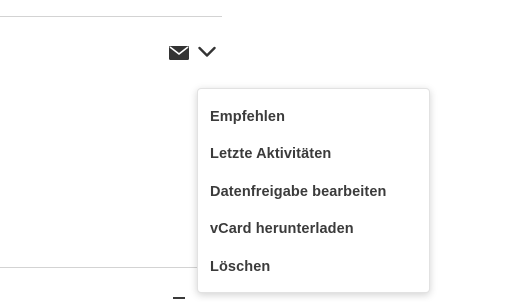  Describe the element at coordinates (111, 16) in the screenshot. I see `top-divider` at that location.